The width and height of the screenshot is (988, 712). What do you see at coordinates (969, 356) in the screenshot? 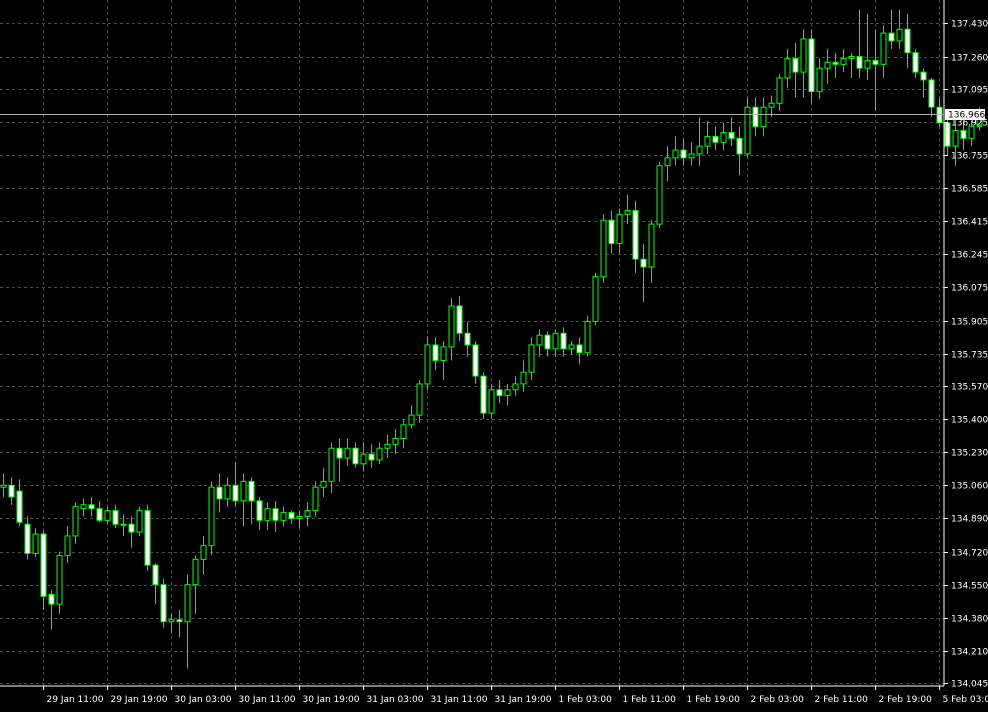
I see `price-tick-label: 135.735` at bounding box center [969, 356].